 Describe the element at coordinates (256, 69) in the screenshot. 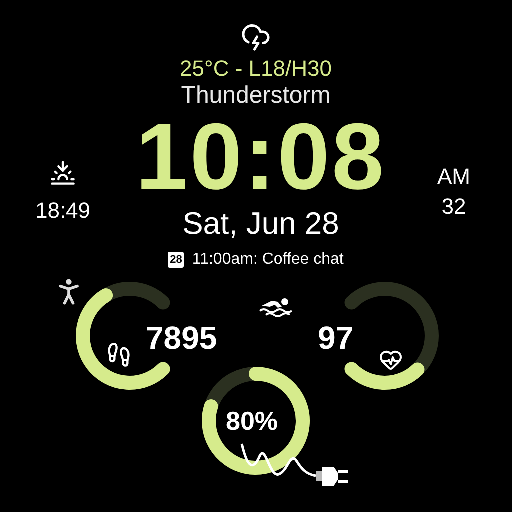

I see `temperature-text: 25°C - L18/H30` at that location.